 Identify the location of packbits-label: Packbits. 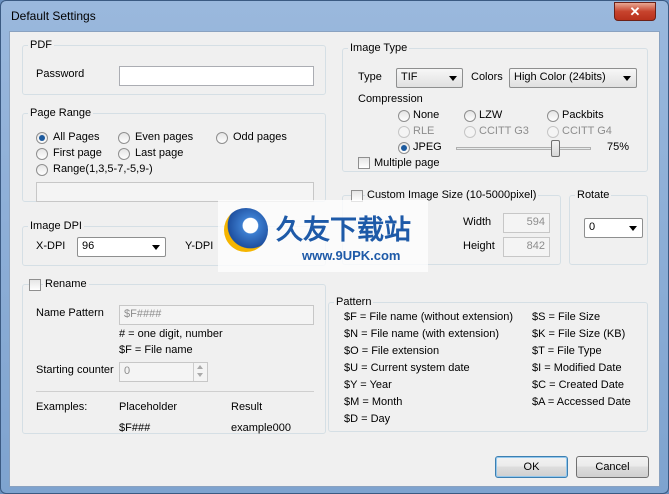
(583, 115).